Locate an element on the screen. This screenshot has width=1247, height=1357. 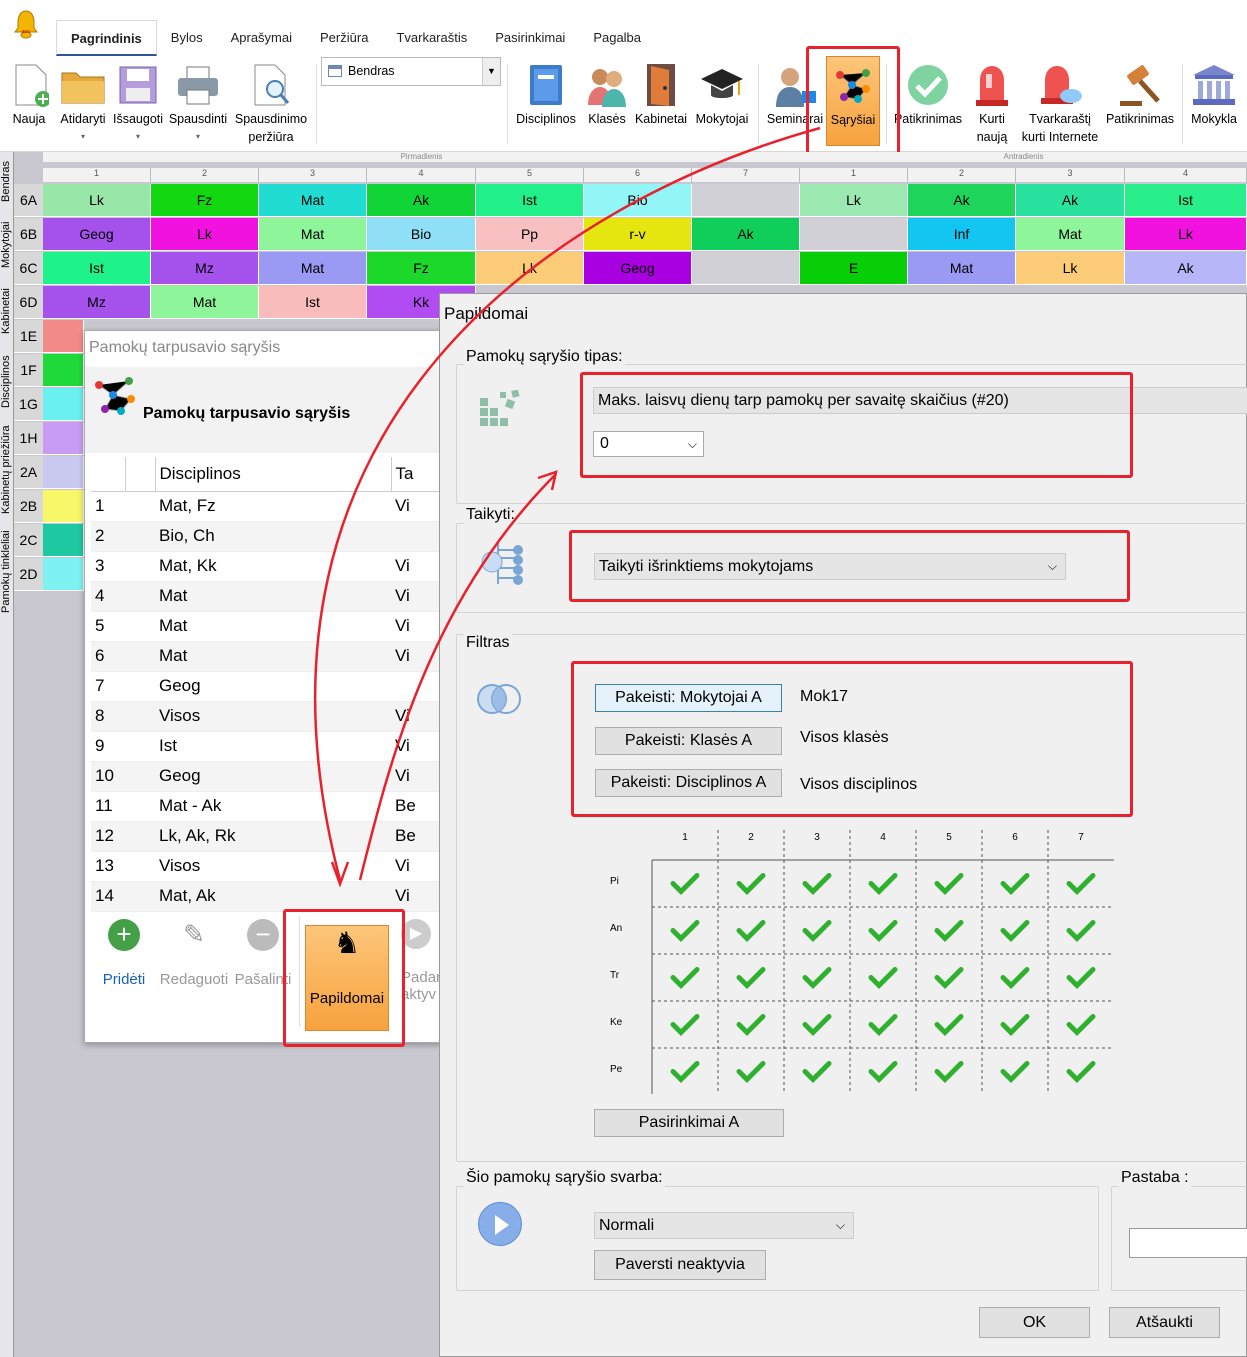
tab-pagrindinis: Pagrindinis is located at coordinates (106, 38).